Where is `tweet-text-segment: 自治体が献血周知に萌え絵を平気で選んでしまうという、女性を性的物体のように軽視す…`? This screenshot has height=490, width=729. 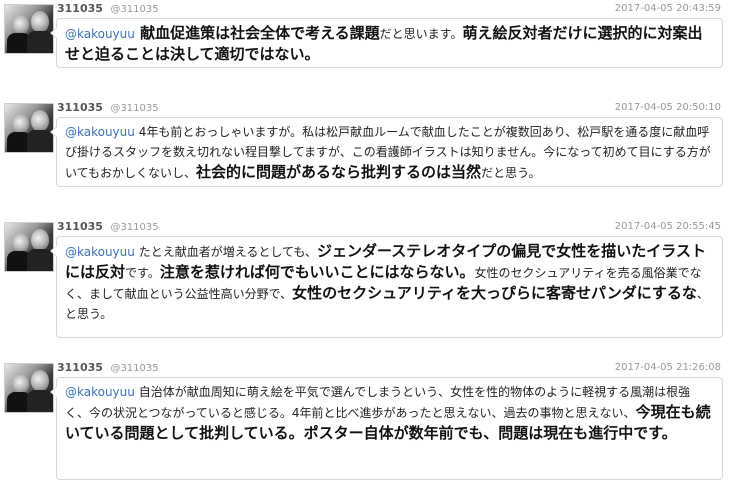
tweet-text-segment: 自治体が献血周知に萌え絵を平気で選んでしまうという、女性を性的物体のように軽視す… is located at coordinates (378, 402).